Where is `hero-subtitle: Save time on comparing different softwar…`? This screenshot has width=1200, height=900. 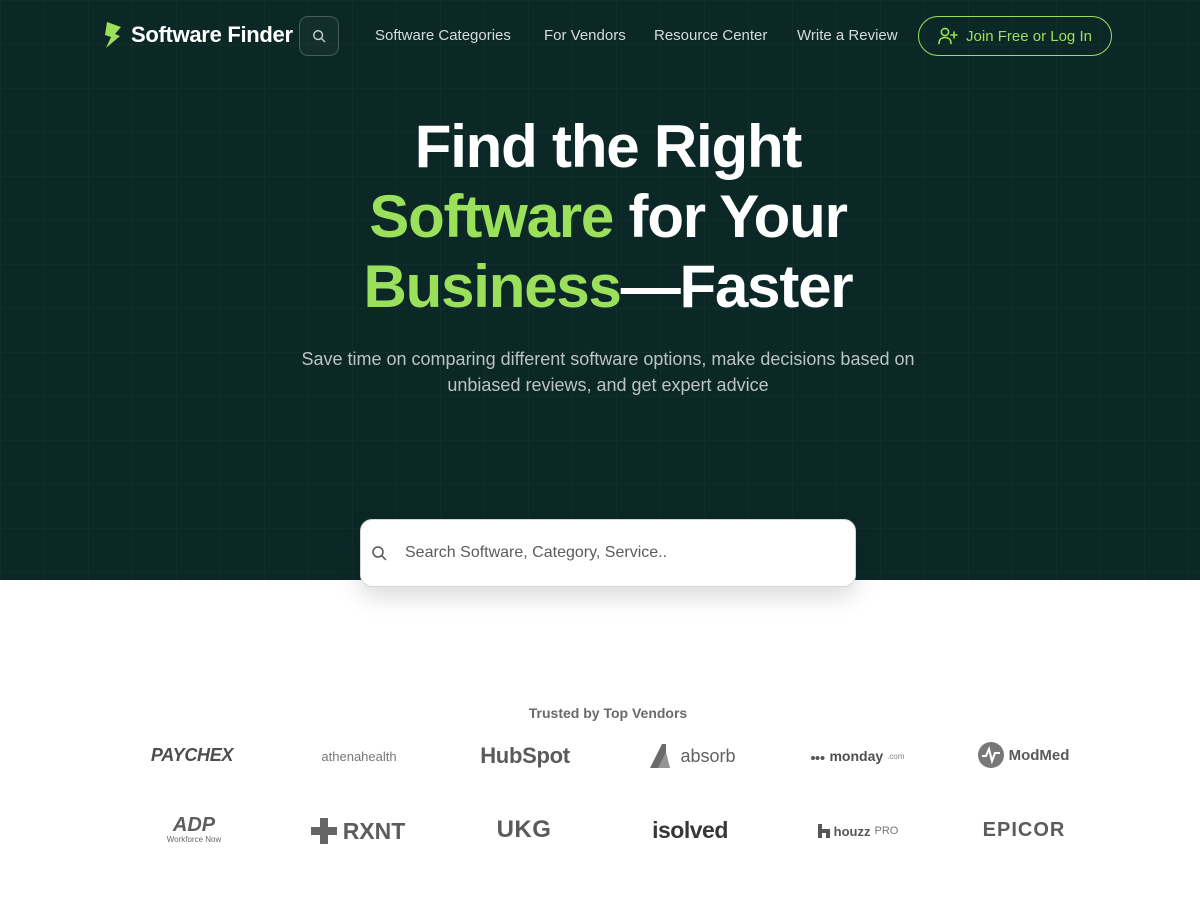
hero-subtitle: Save time on comparing different softwar… is located at coordinates (608, 372).